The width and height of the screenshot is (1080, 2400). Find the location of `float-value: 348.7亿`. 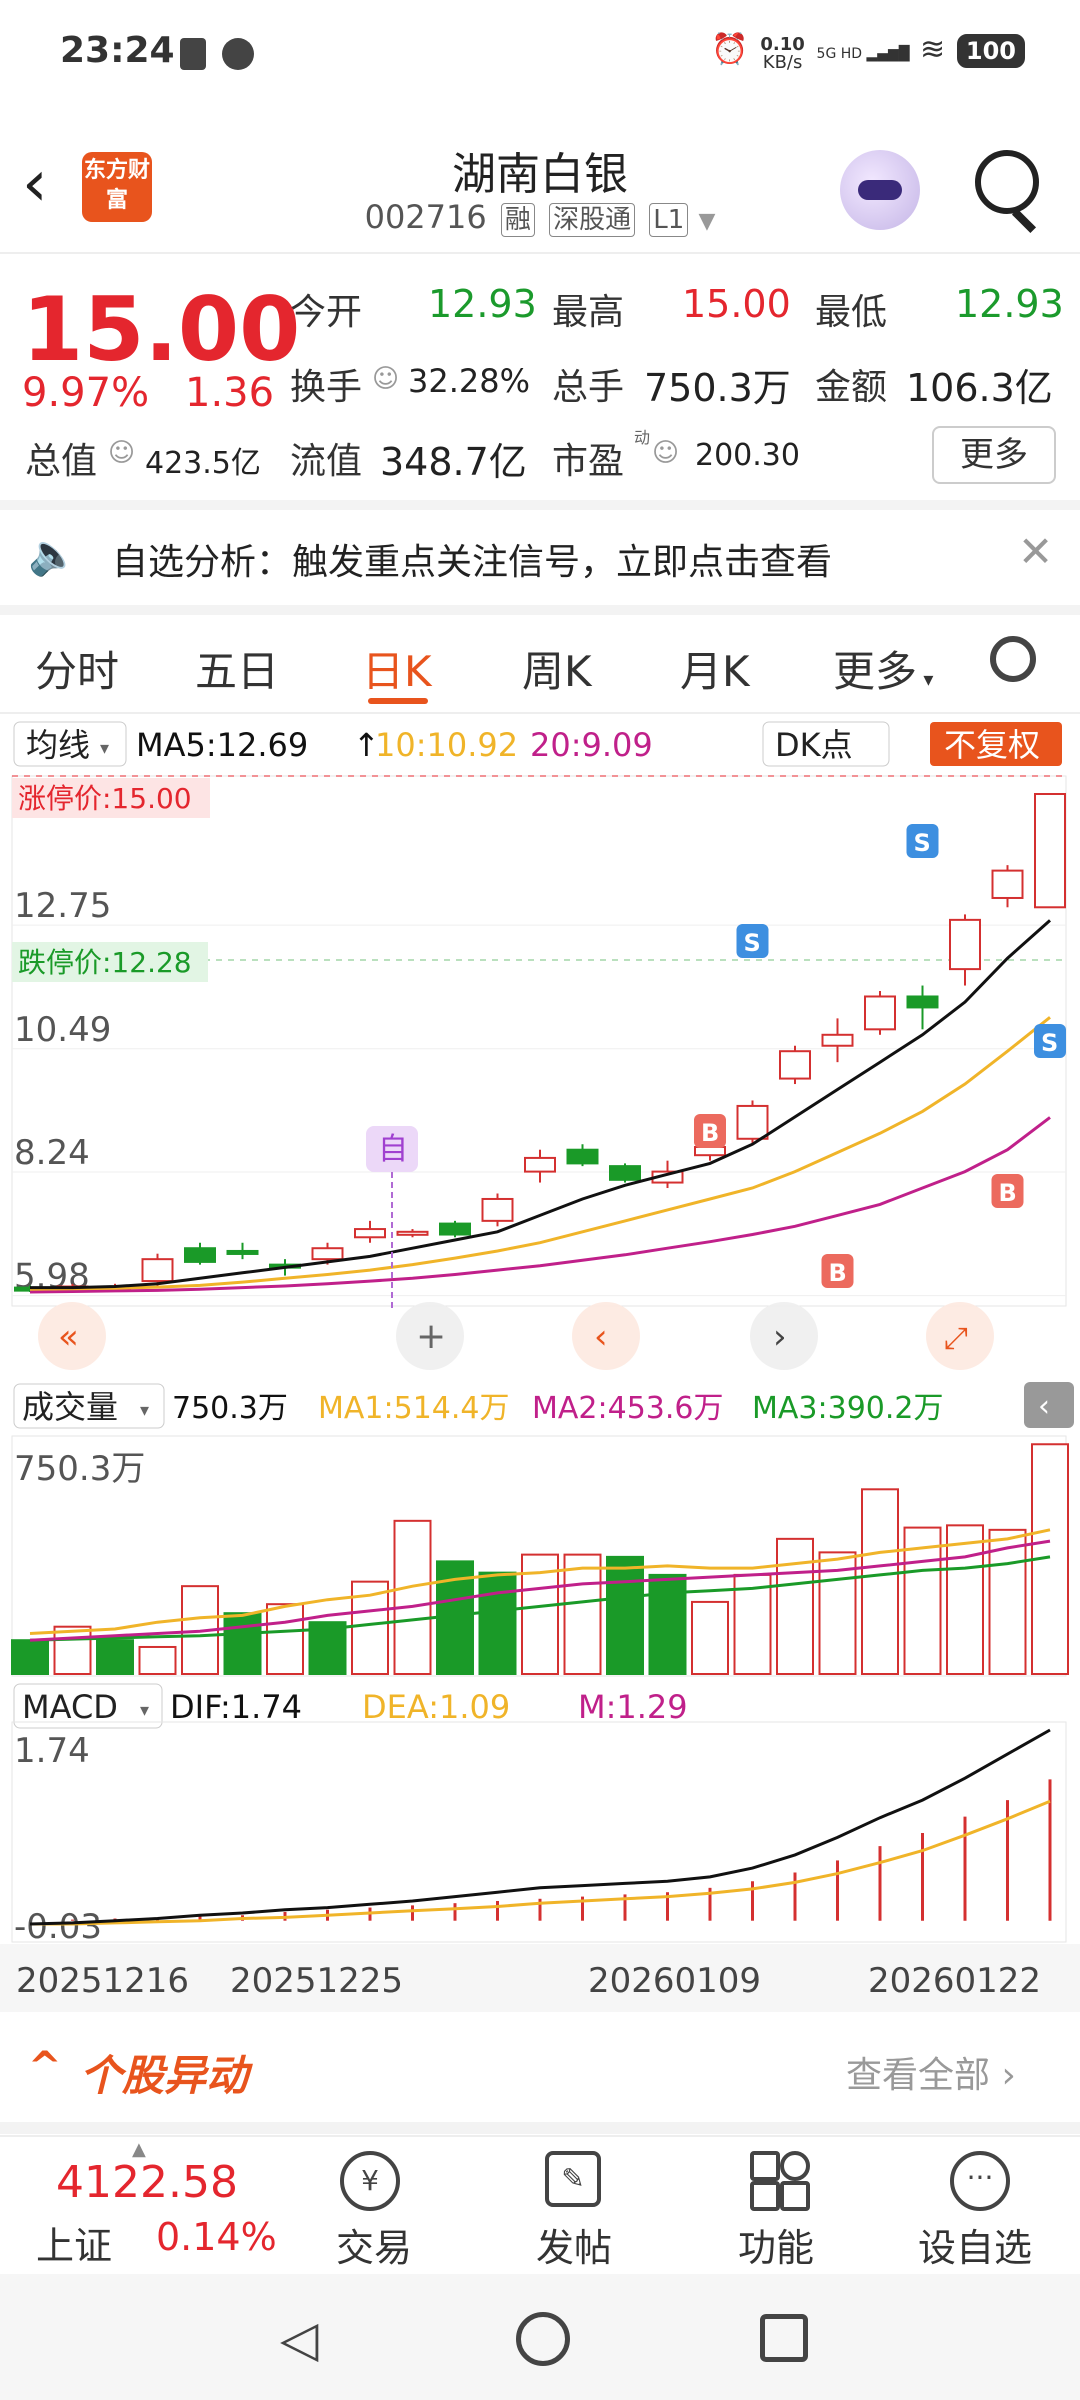

float-value: 348.7亿 is located at coordinates (453, 462).